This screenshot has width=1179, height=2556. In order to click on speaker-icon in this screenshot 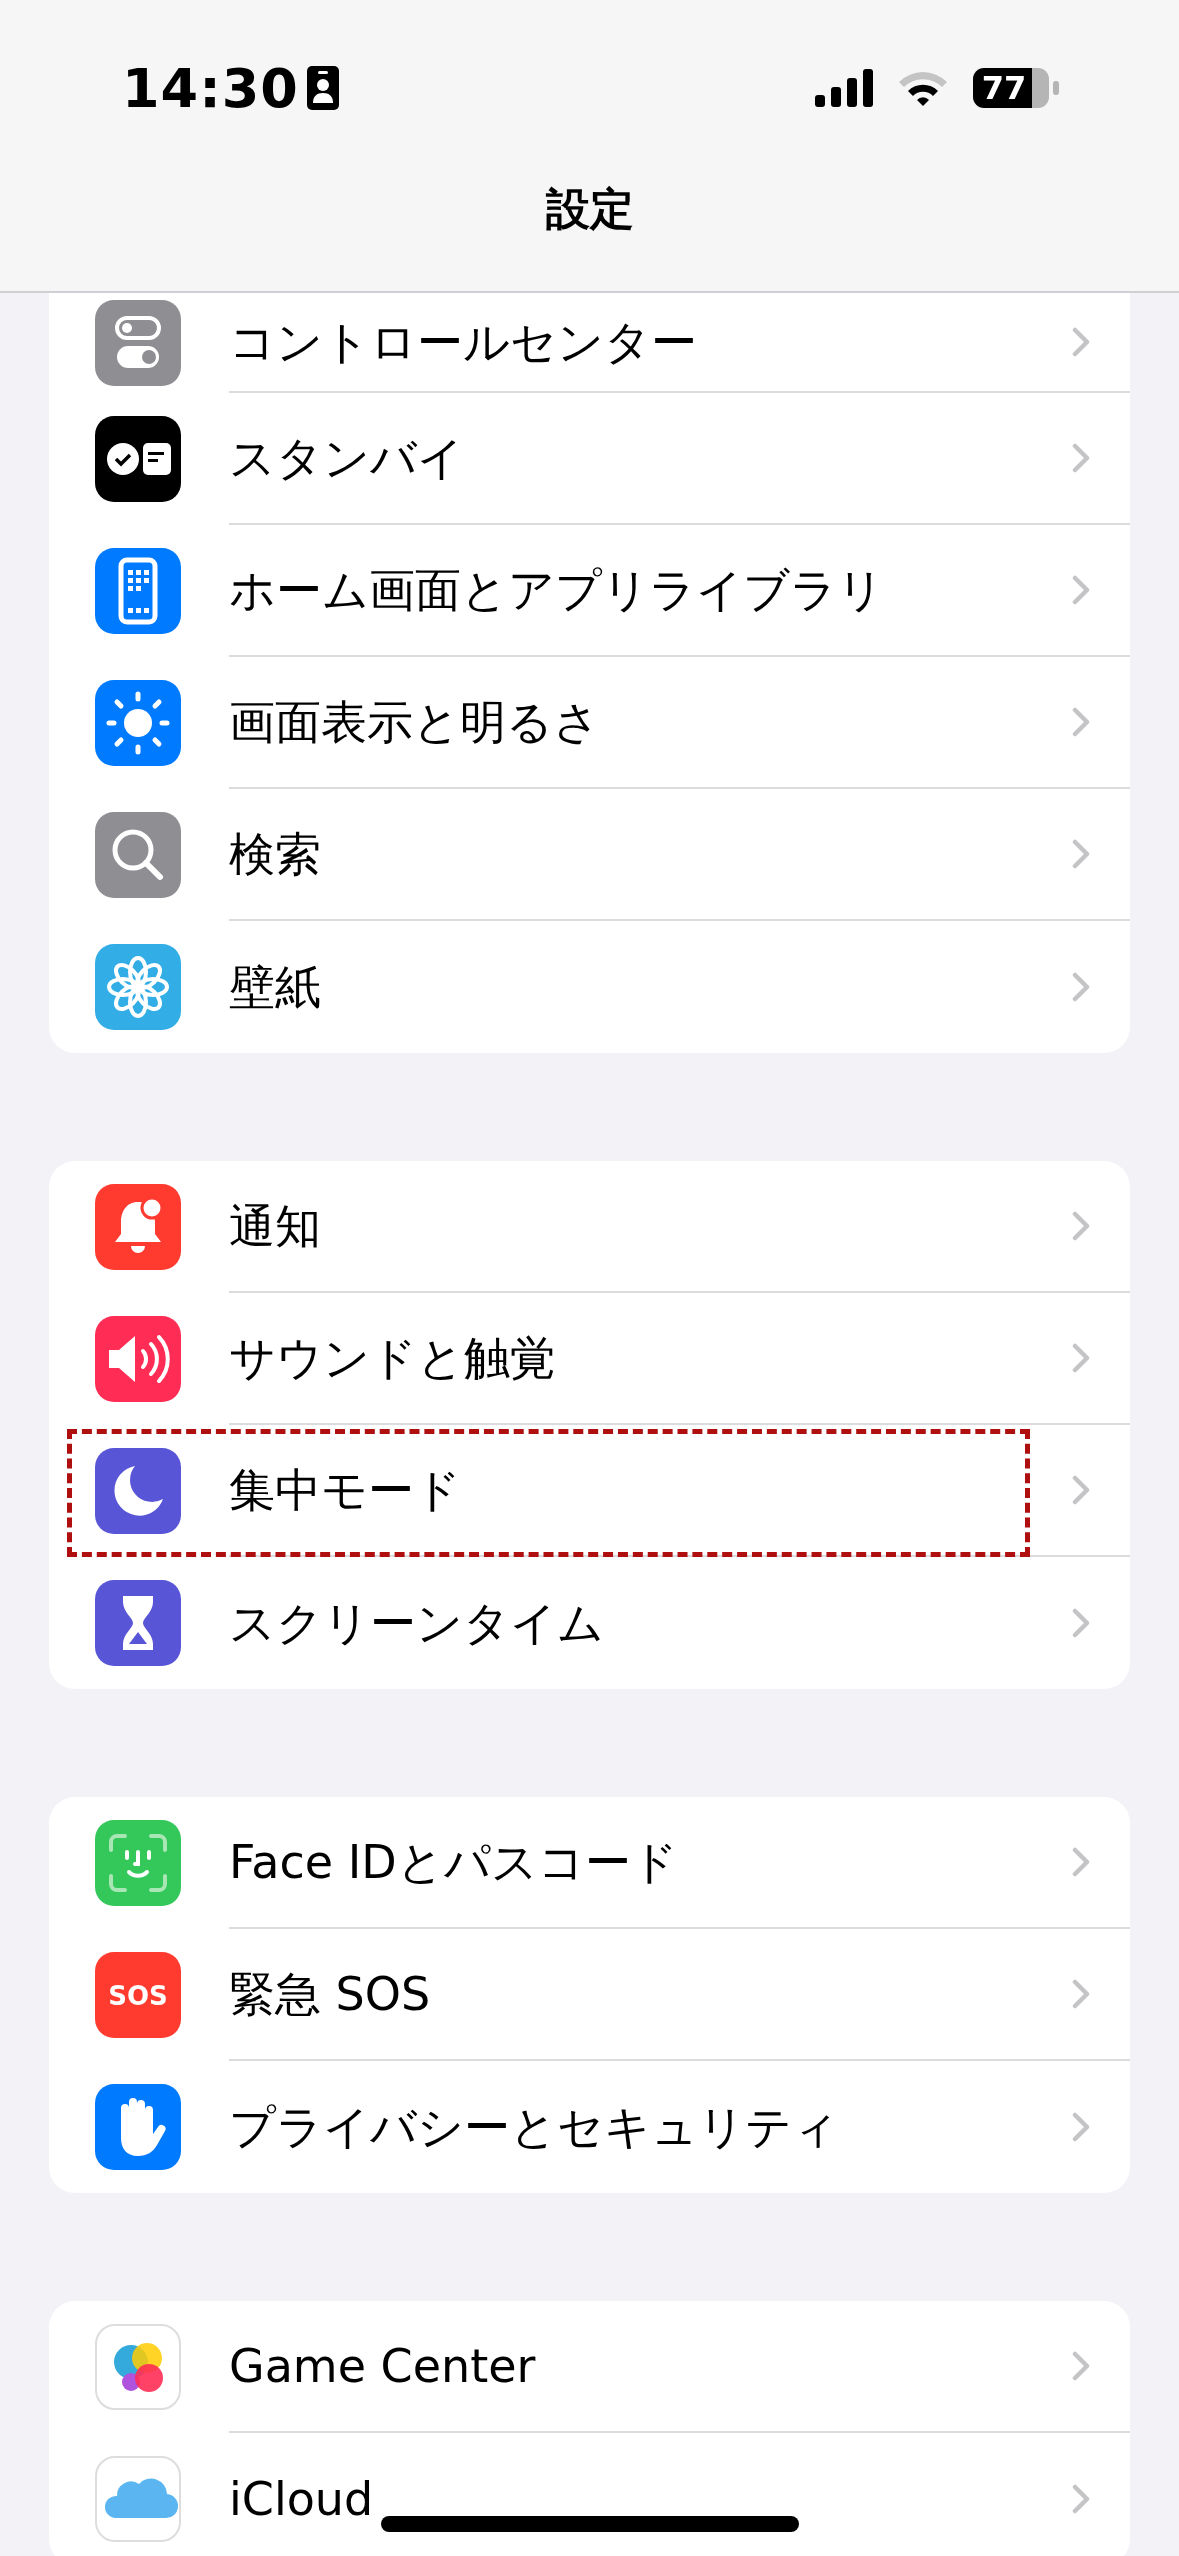, I will do `click(138, 1359)`.